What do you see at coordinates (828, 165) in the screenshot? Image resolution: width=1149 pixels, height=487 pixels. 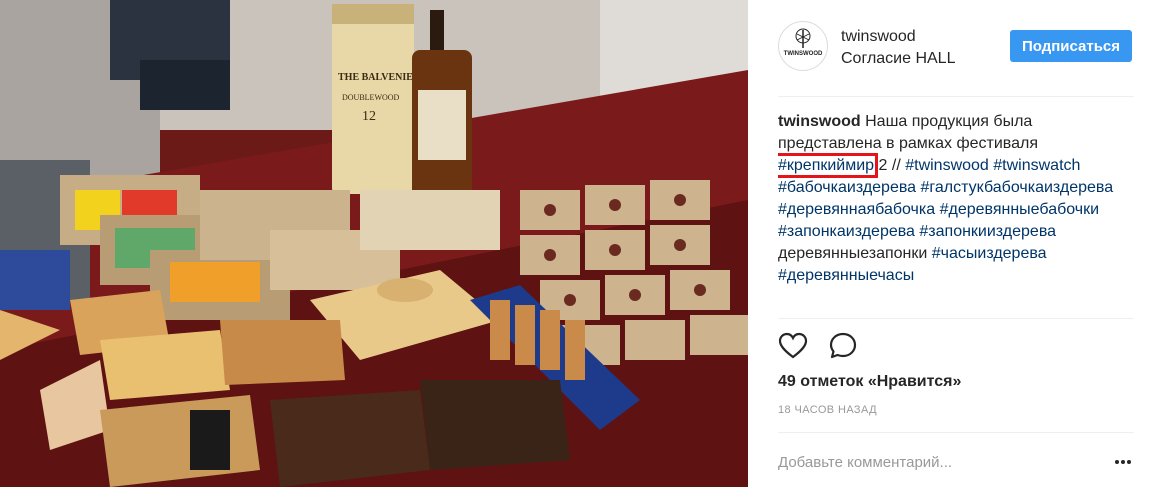 I see `highlighted-hashtag: #крепкиймир` at bounding box center [828, 165].